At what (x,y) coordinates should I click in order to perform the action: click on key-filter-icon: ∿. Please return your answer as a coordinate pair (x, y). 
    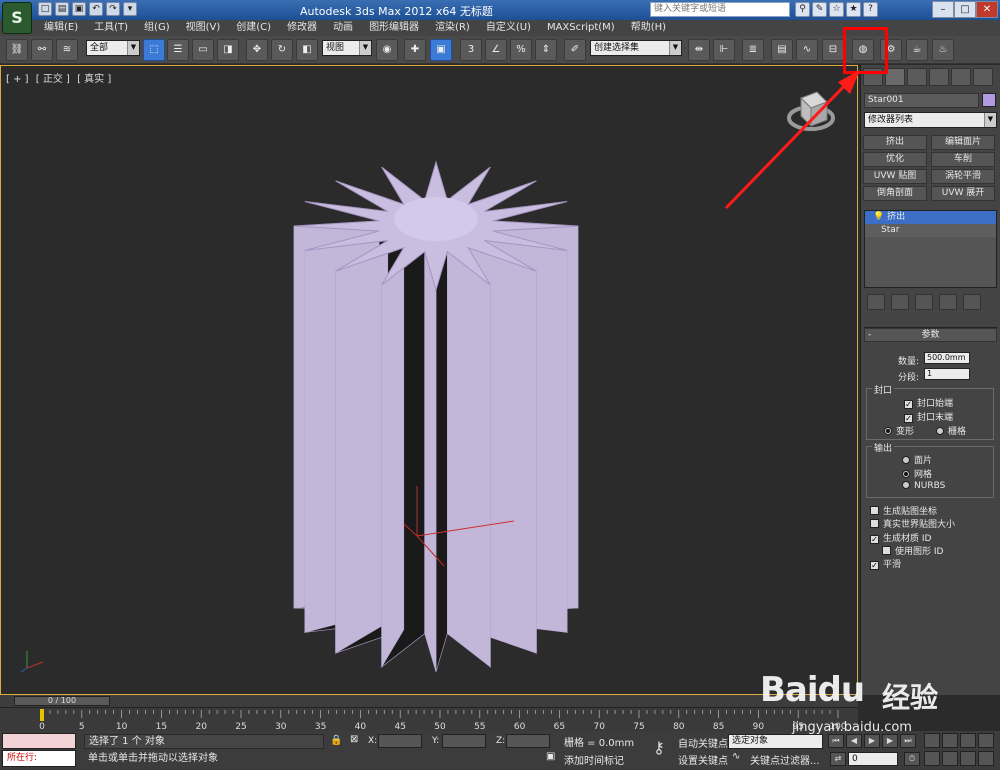
    Looking at the image, I should click on (736, 756).